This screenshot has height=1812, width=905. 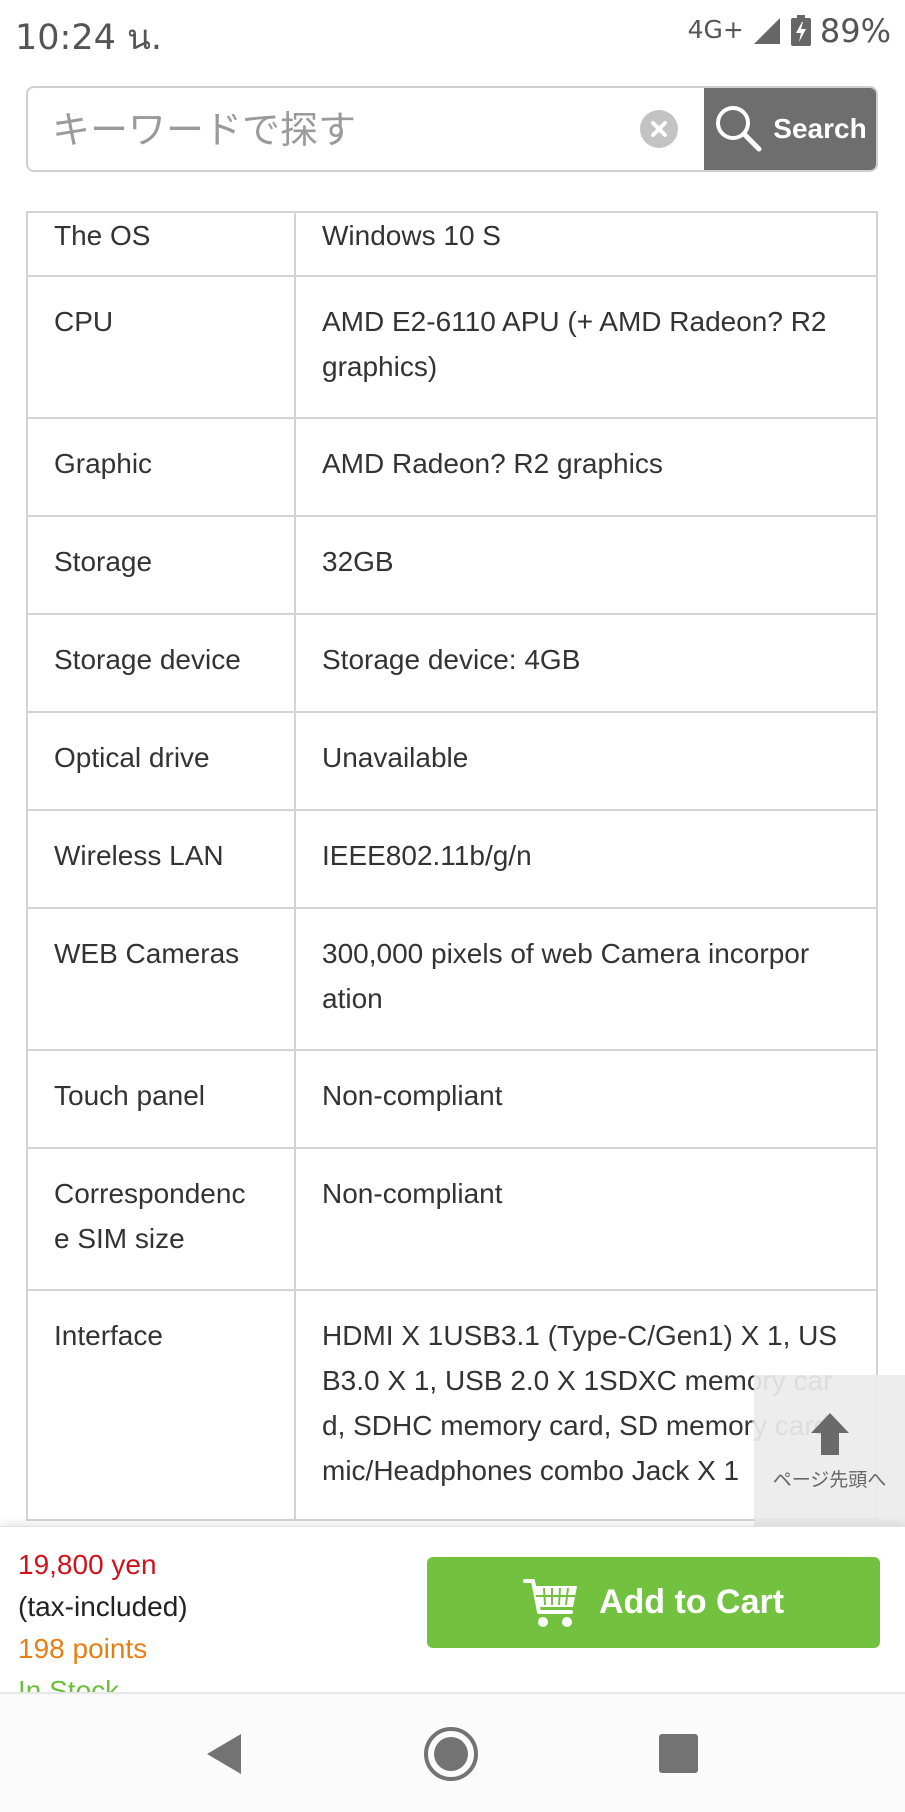 I want to click on spec-label: Storage device, so click(x=161, y=663).